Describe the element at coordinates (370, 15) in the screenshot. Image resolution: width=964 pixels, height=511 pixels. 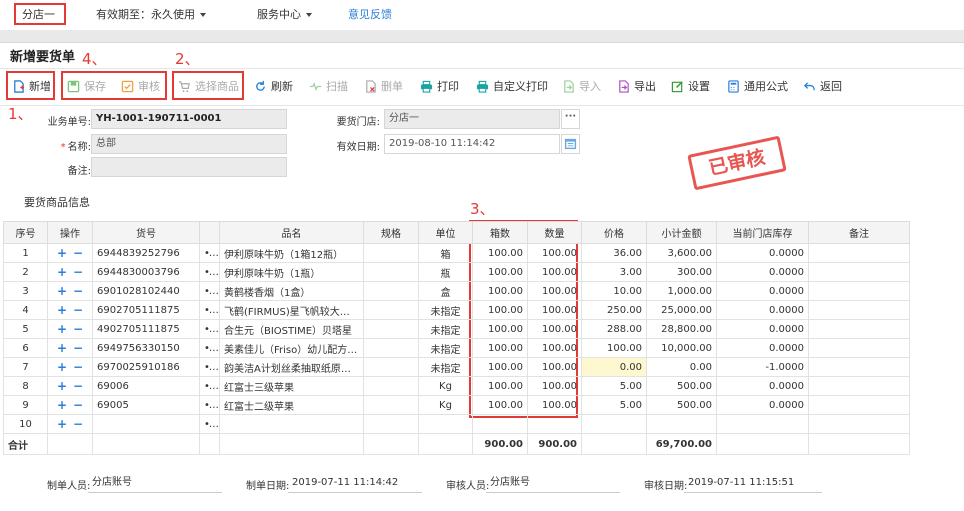
I see `feedback-link: 意见反馈` at that location.